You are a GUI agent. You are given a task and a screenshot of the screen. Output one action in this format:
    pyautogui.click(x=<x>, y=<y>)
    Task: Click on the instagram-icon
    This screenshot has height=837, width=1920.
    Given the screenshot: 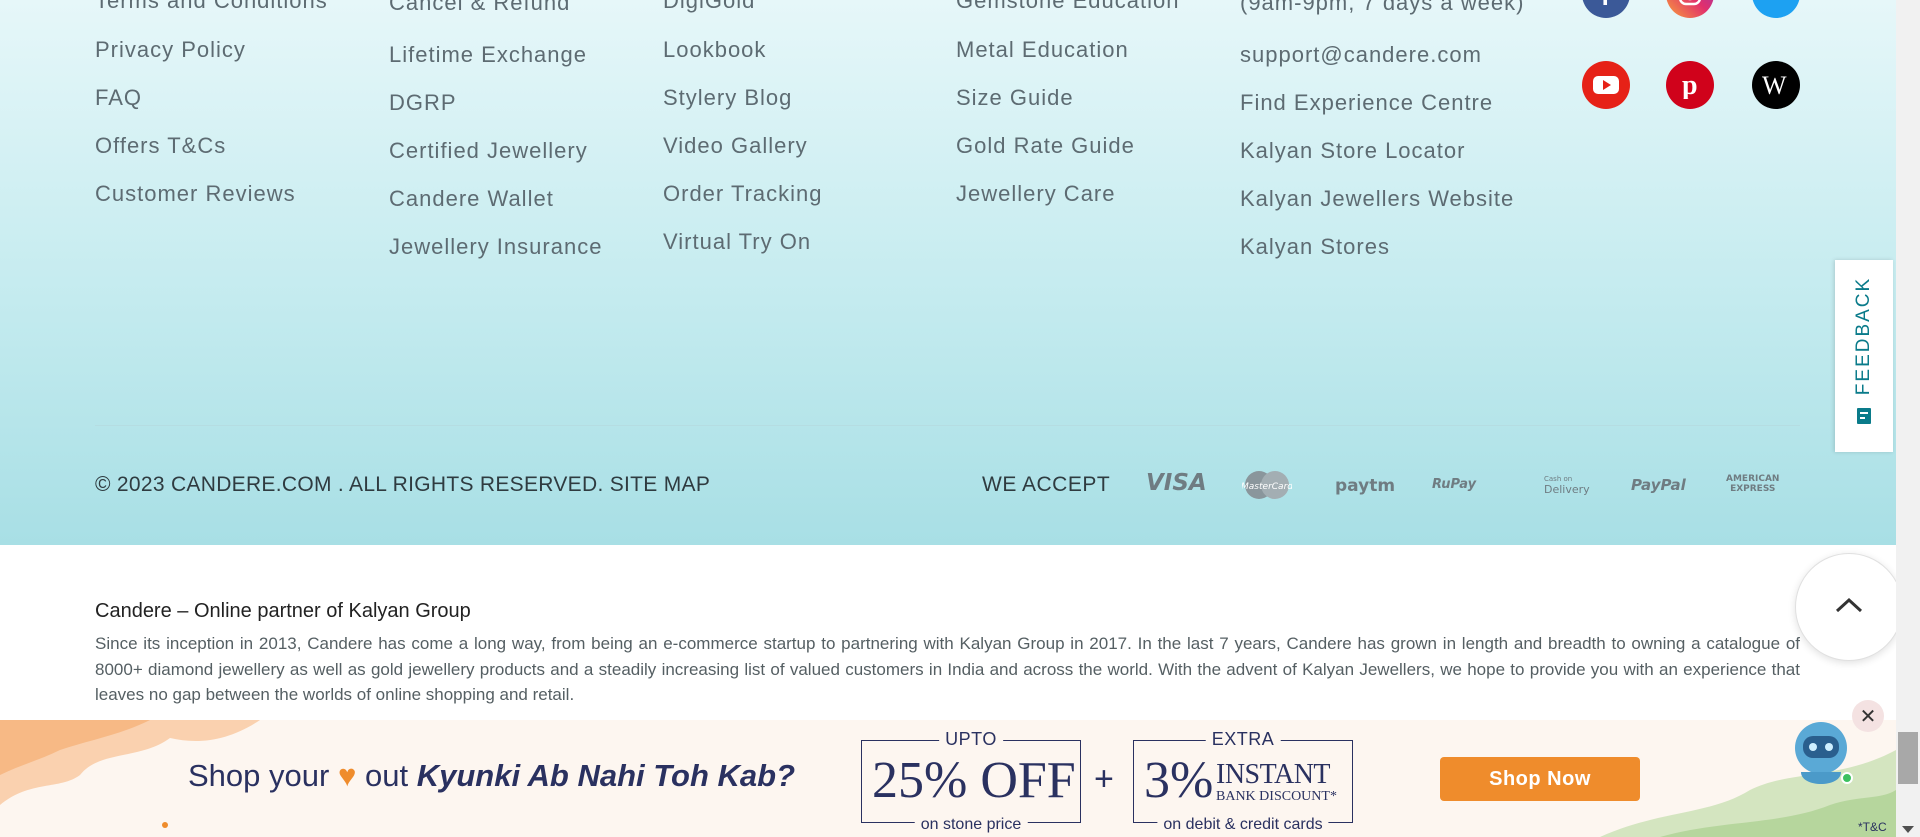 What is the action you would take?
    pyautogui.click(x=1690, y=9)
    